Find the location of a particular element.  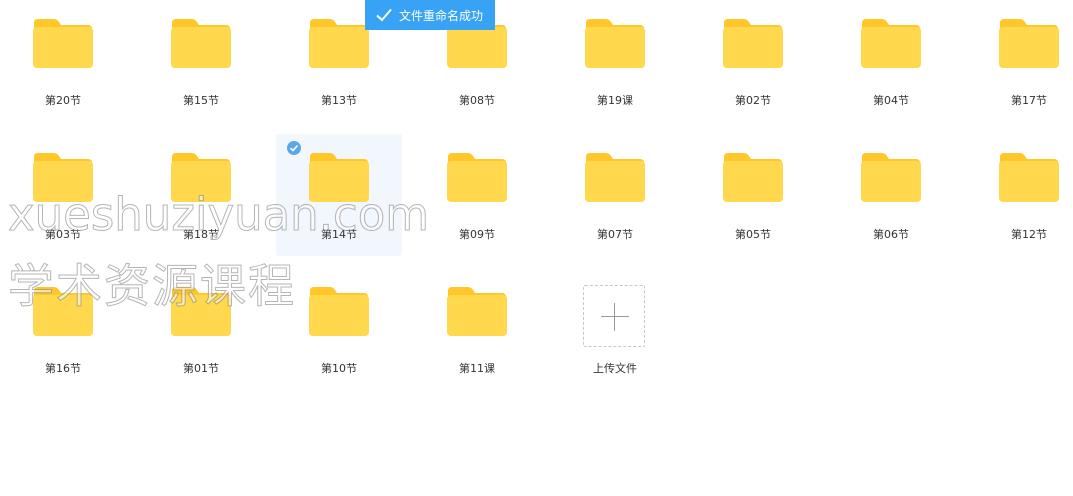

upload-label: 上传文件 is located at coordinates (615, 368).